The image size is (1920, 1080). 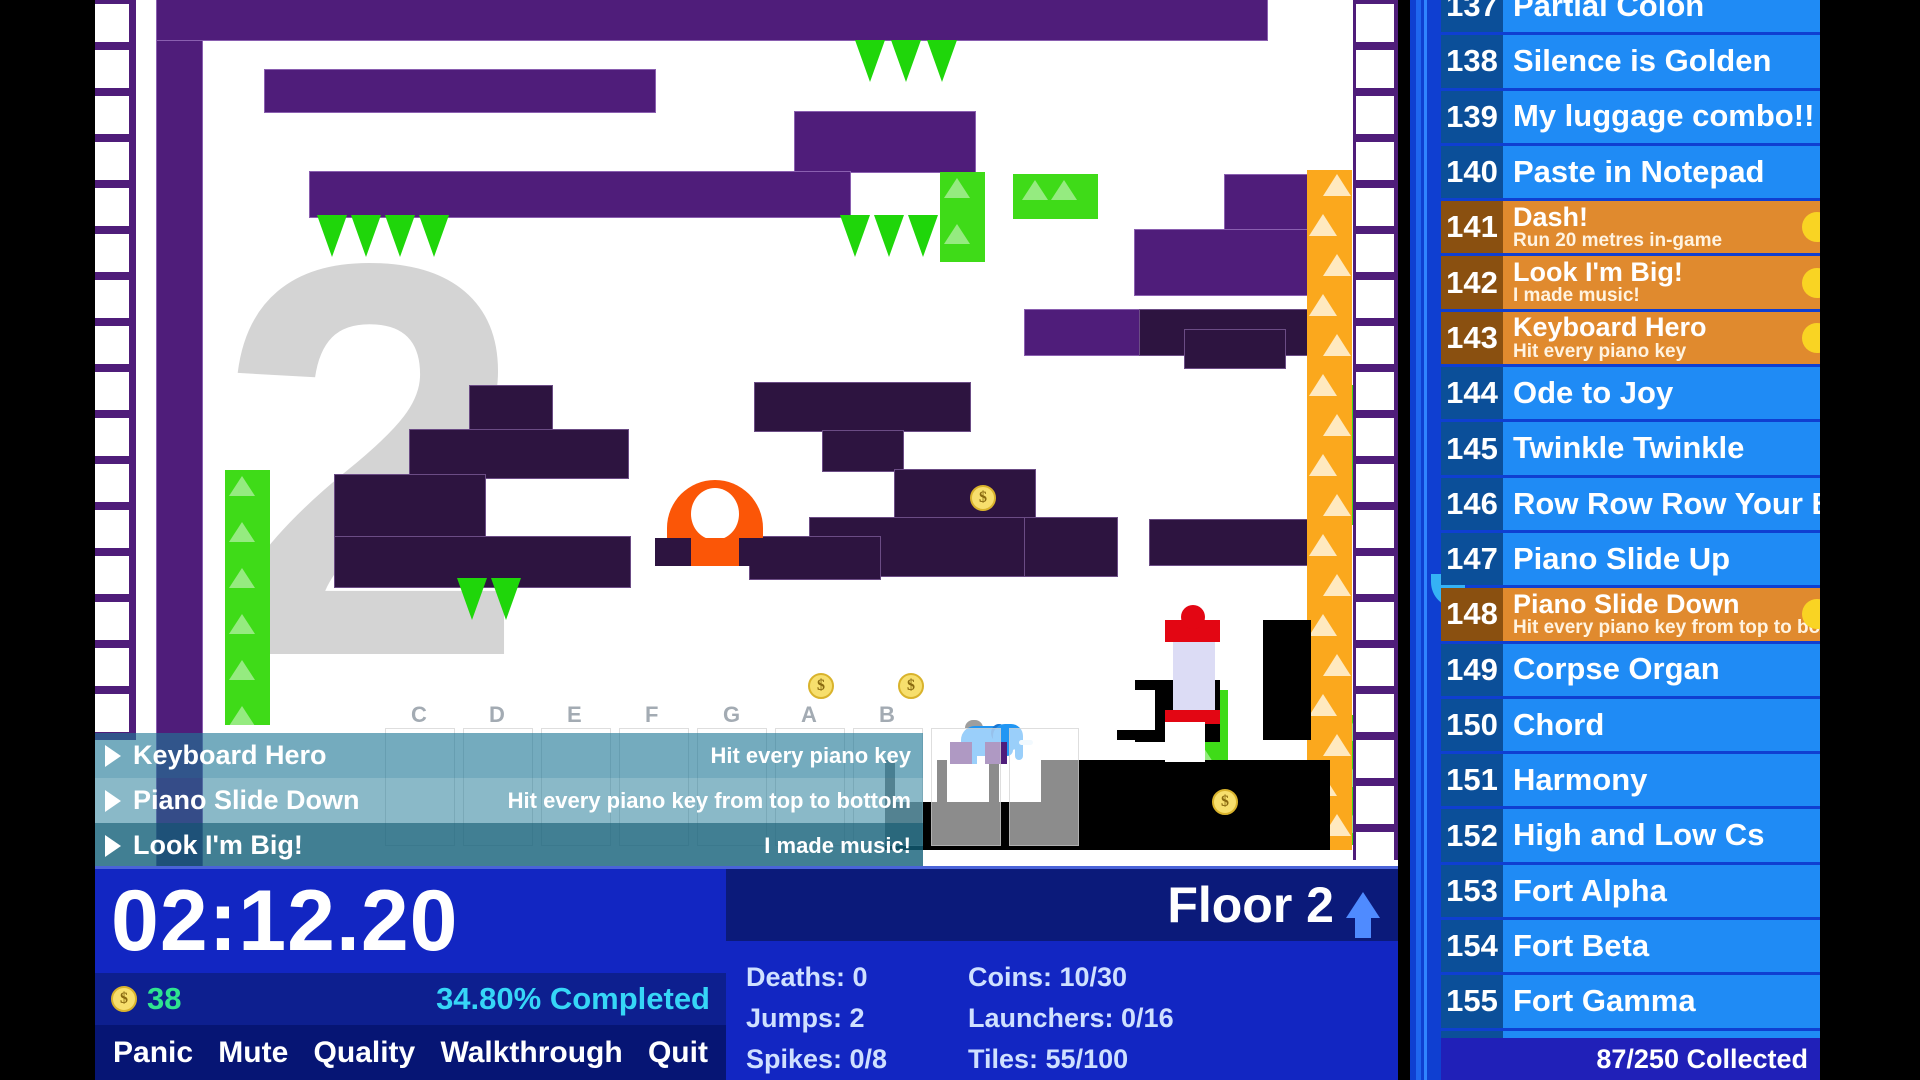 I want to click on achievement-row: 140 Paste in Notepad, so click(x=1630, y=172).